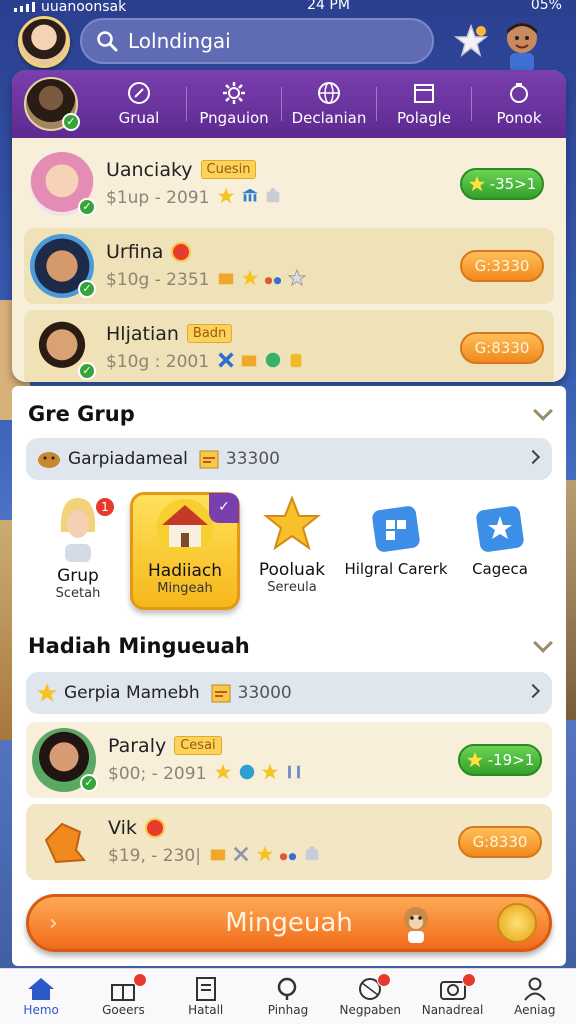  I want to click on category-label: Grup, so click(78, 576).